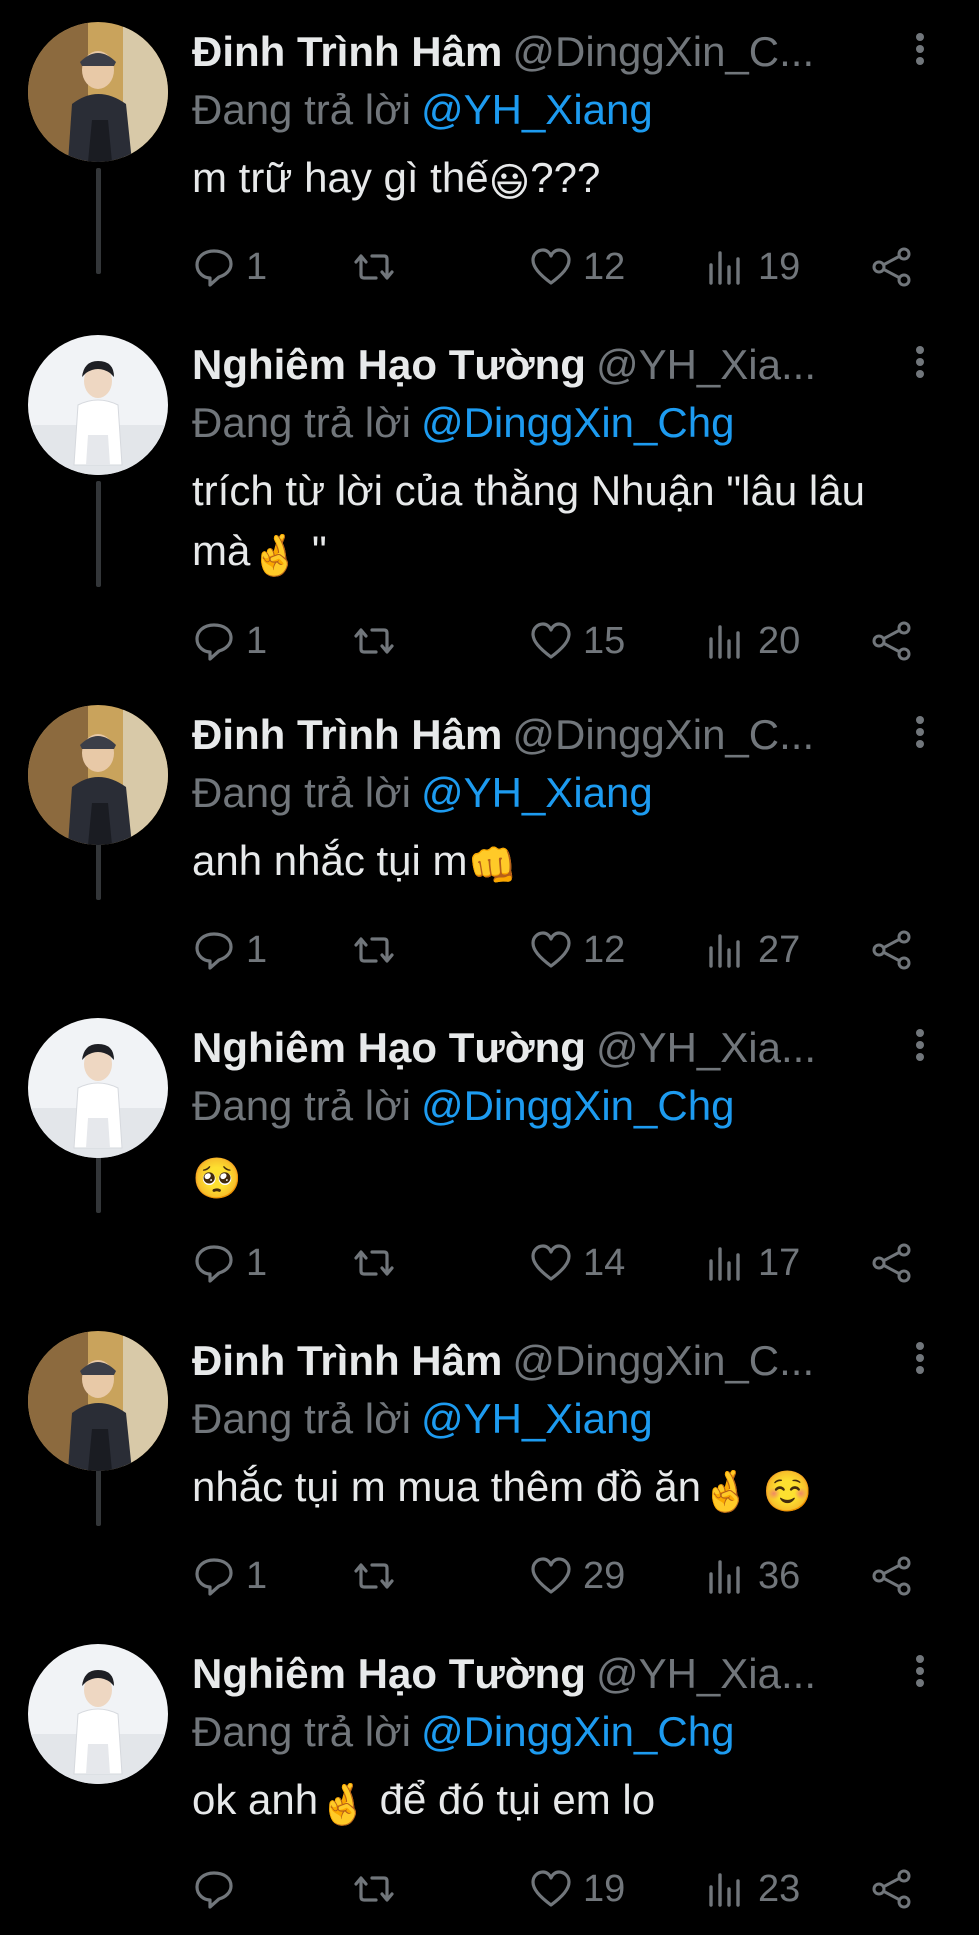 This screenshot has width=979, height=1935. I want to click on reply-button, so click(219, 1889).